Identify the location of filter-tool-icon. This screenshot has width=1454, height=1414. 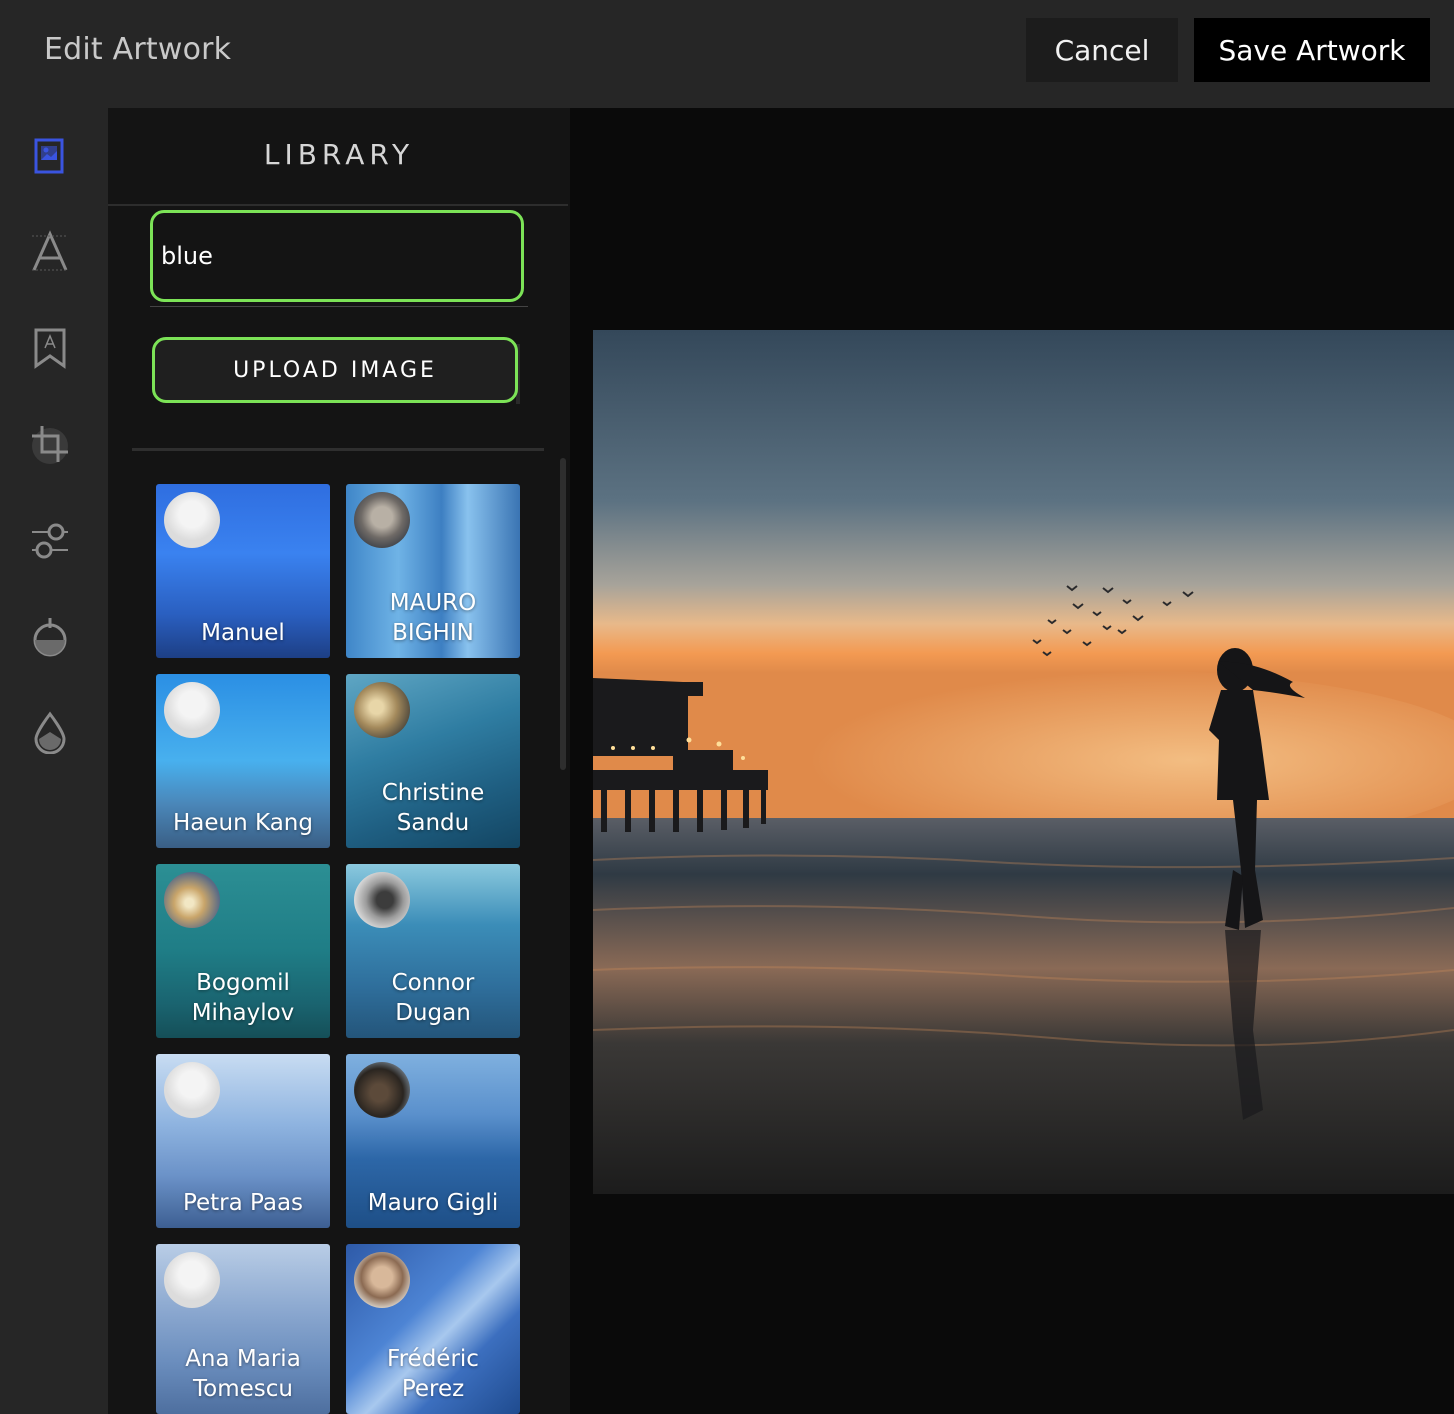
(50, 637).